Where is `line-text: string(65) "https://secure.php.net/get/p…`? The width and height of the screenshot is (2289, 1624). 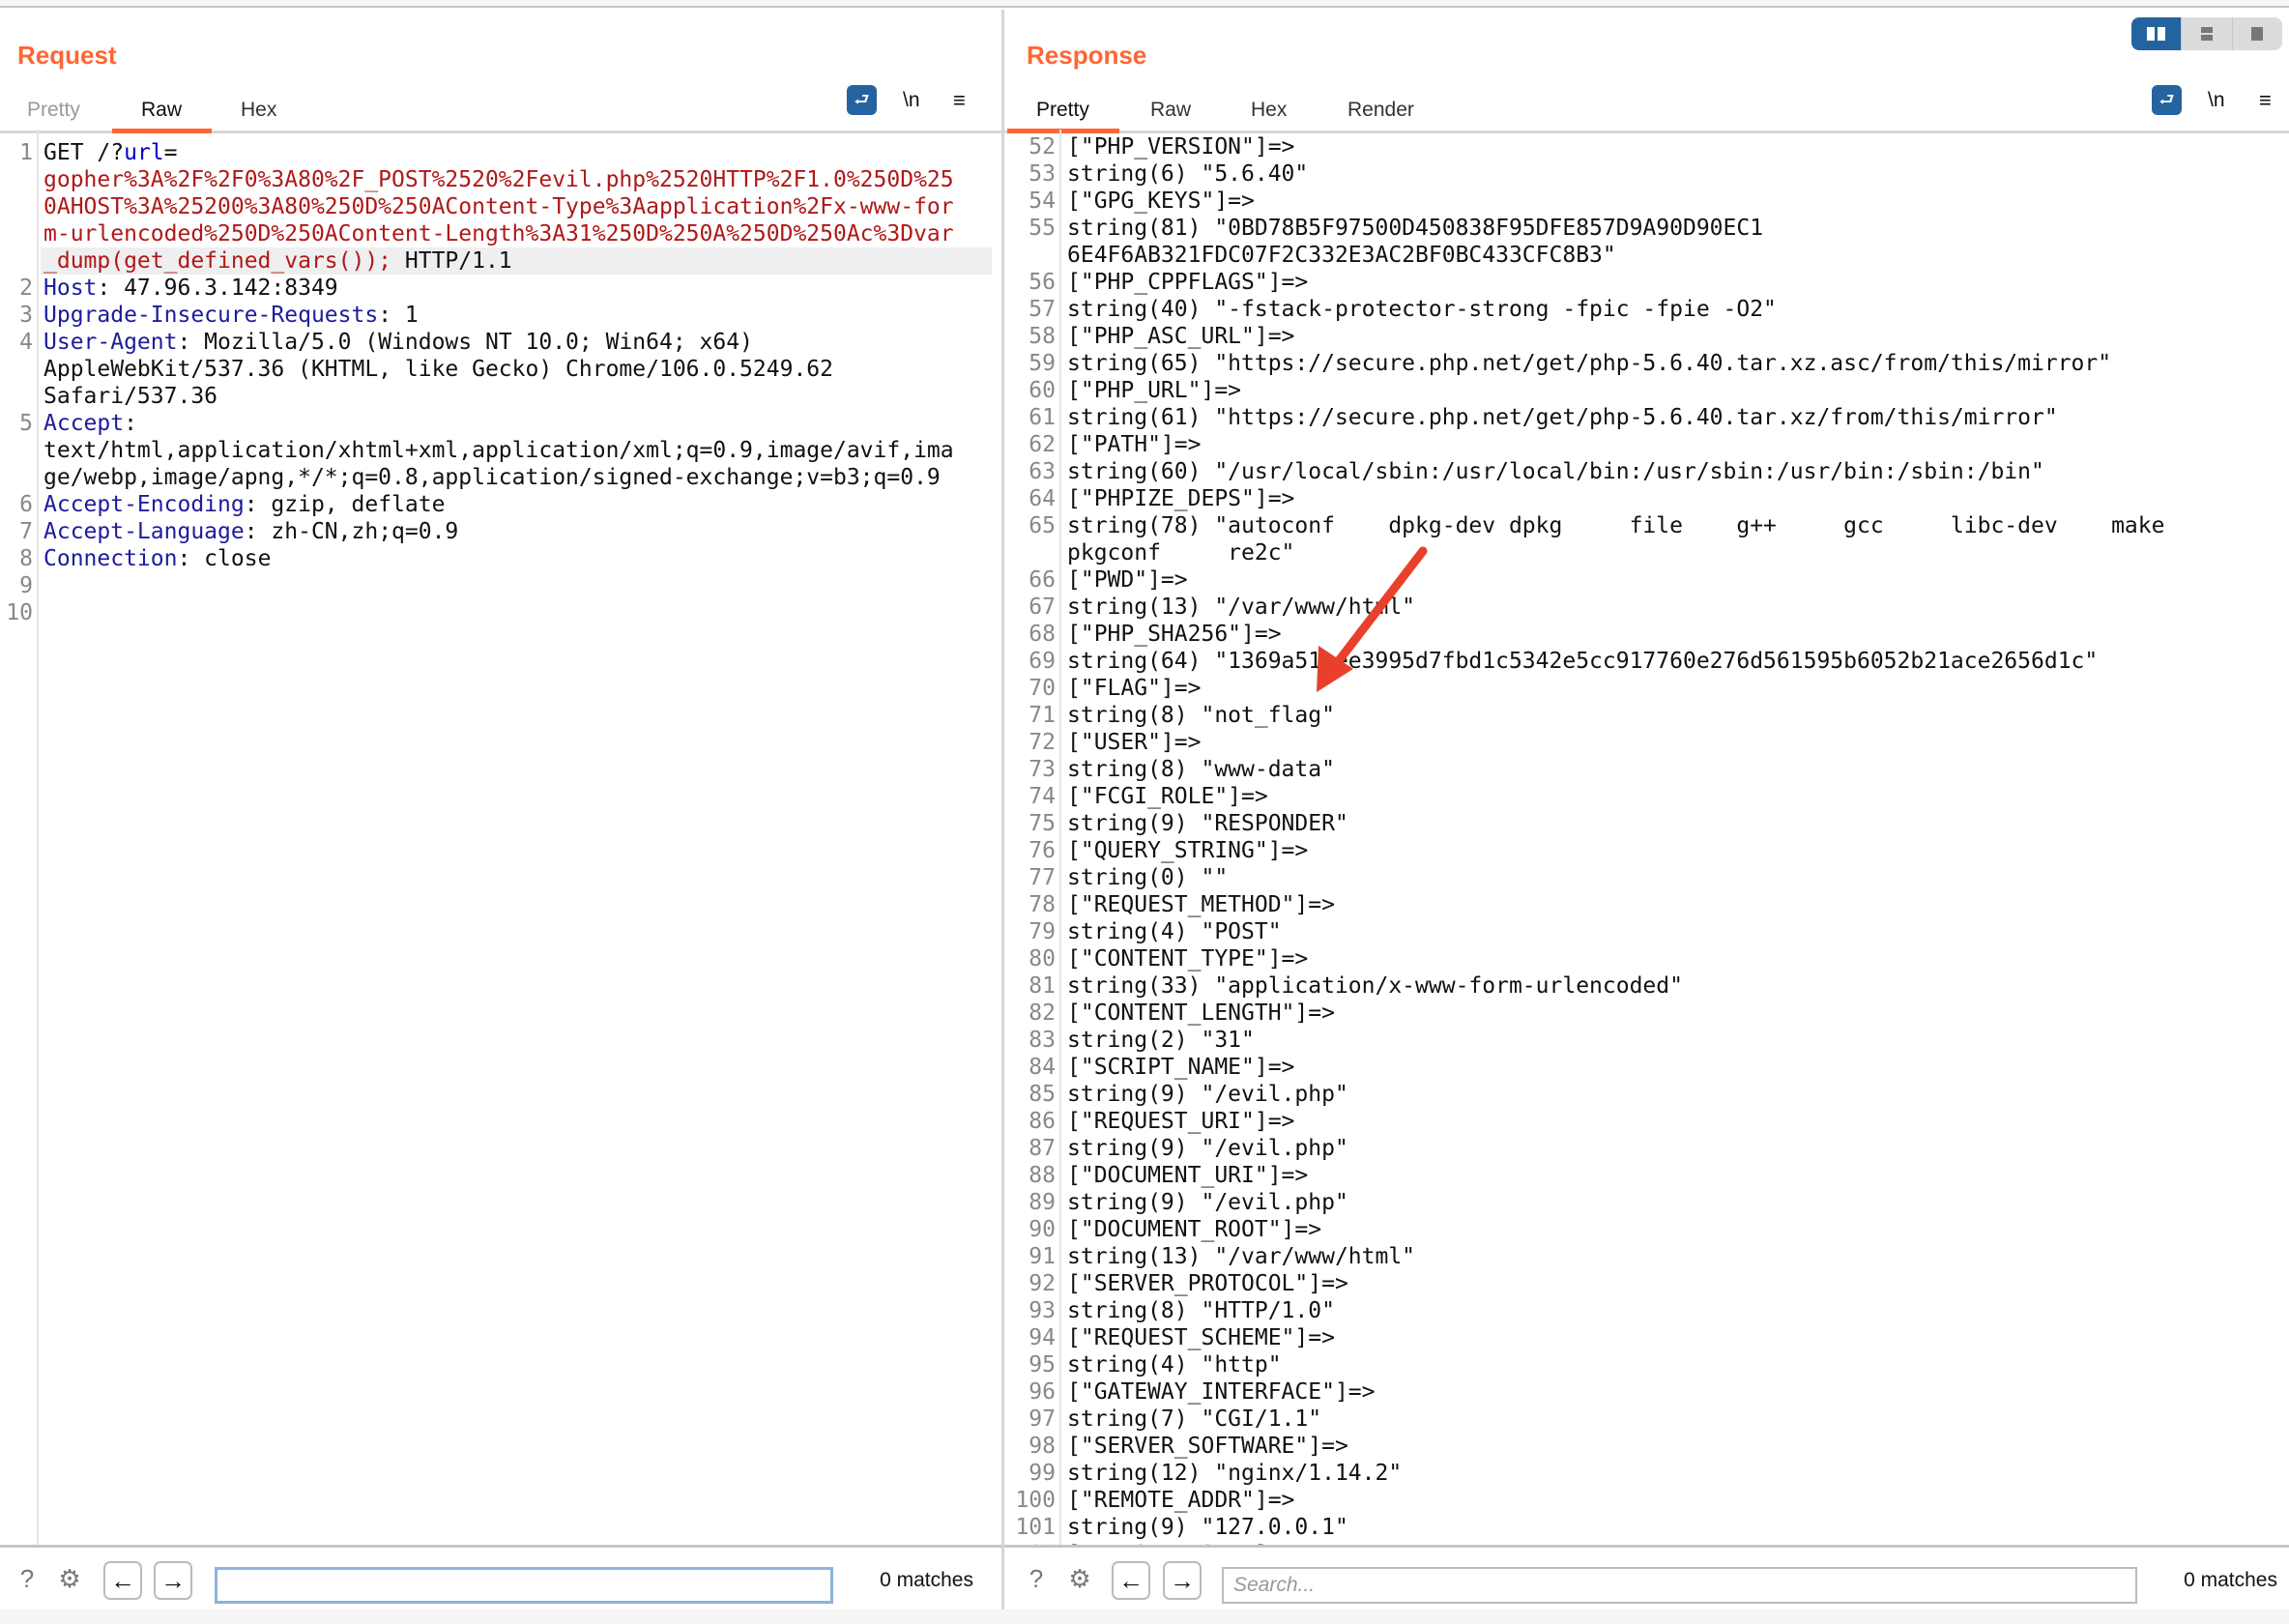
line-text: string(65) "https://secure.php.net/get/p… is located at coordinates (1589, 363).